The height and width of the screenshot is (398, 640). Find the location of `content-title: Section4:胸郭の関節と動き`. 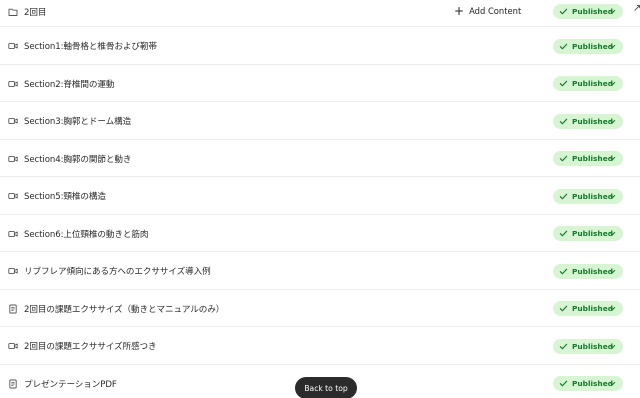

content-title: Section4:胸郭の関節と動き is located at coordinates (78, 159).